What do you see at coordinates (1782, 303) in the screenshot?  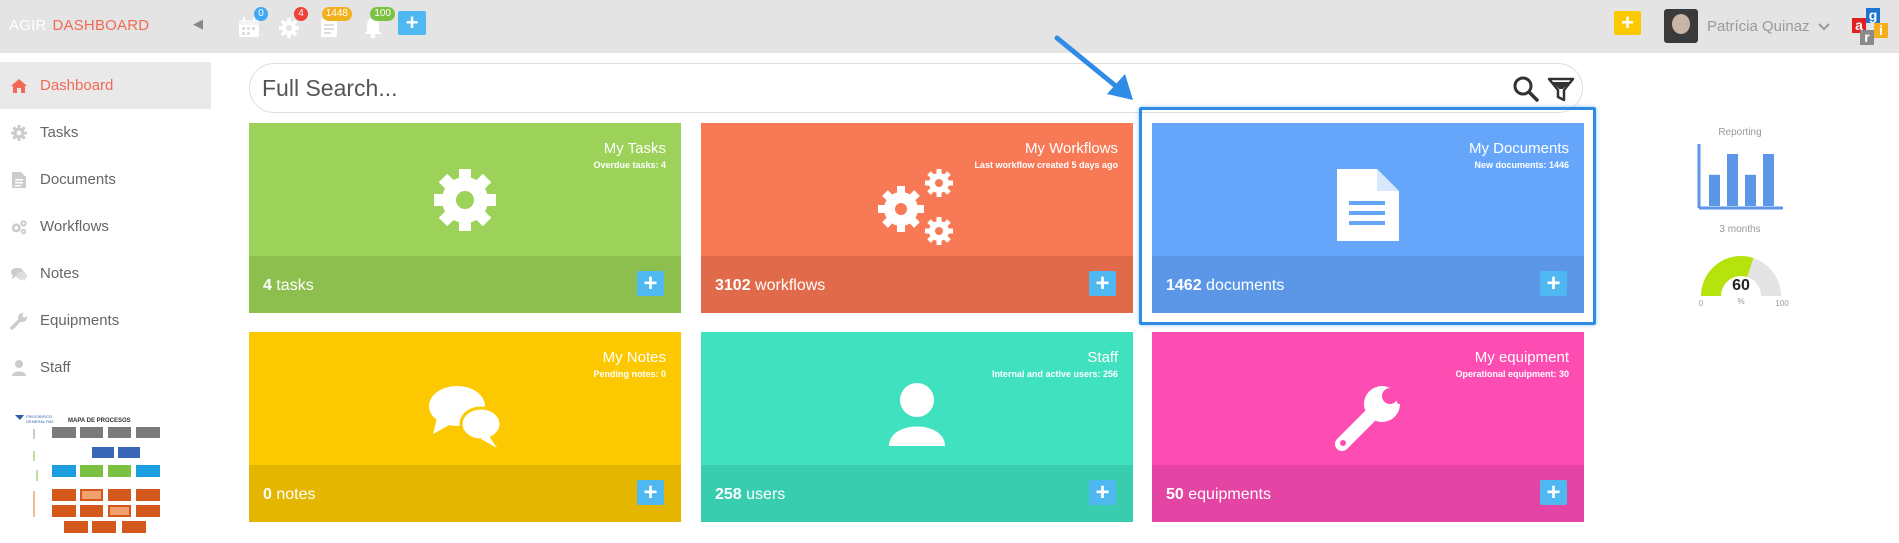 I see `gauge-max: 100` at bounding box center [1782, 303].